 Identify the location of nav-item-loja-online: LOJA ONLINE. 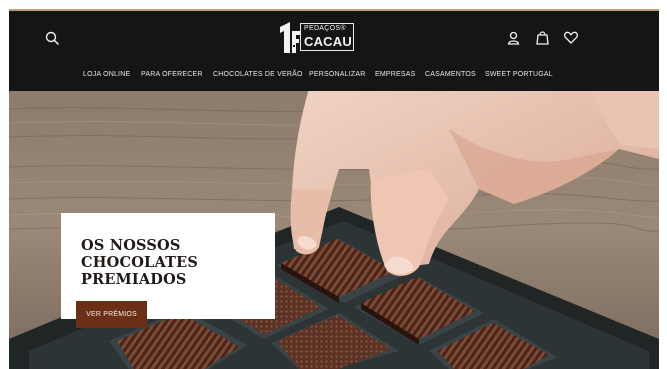
(106, 74).